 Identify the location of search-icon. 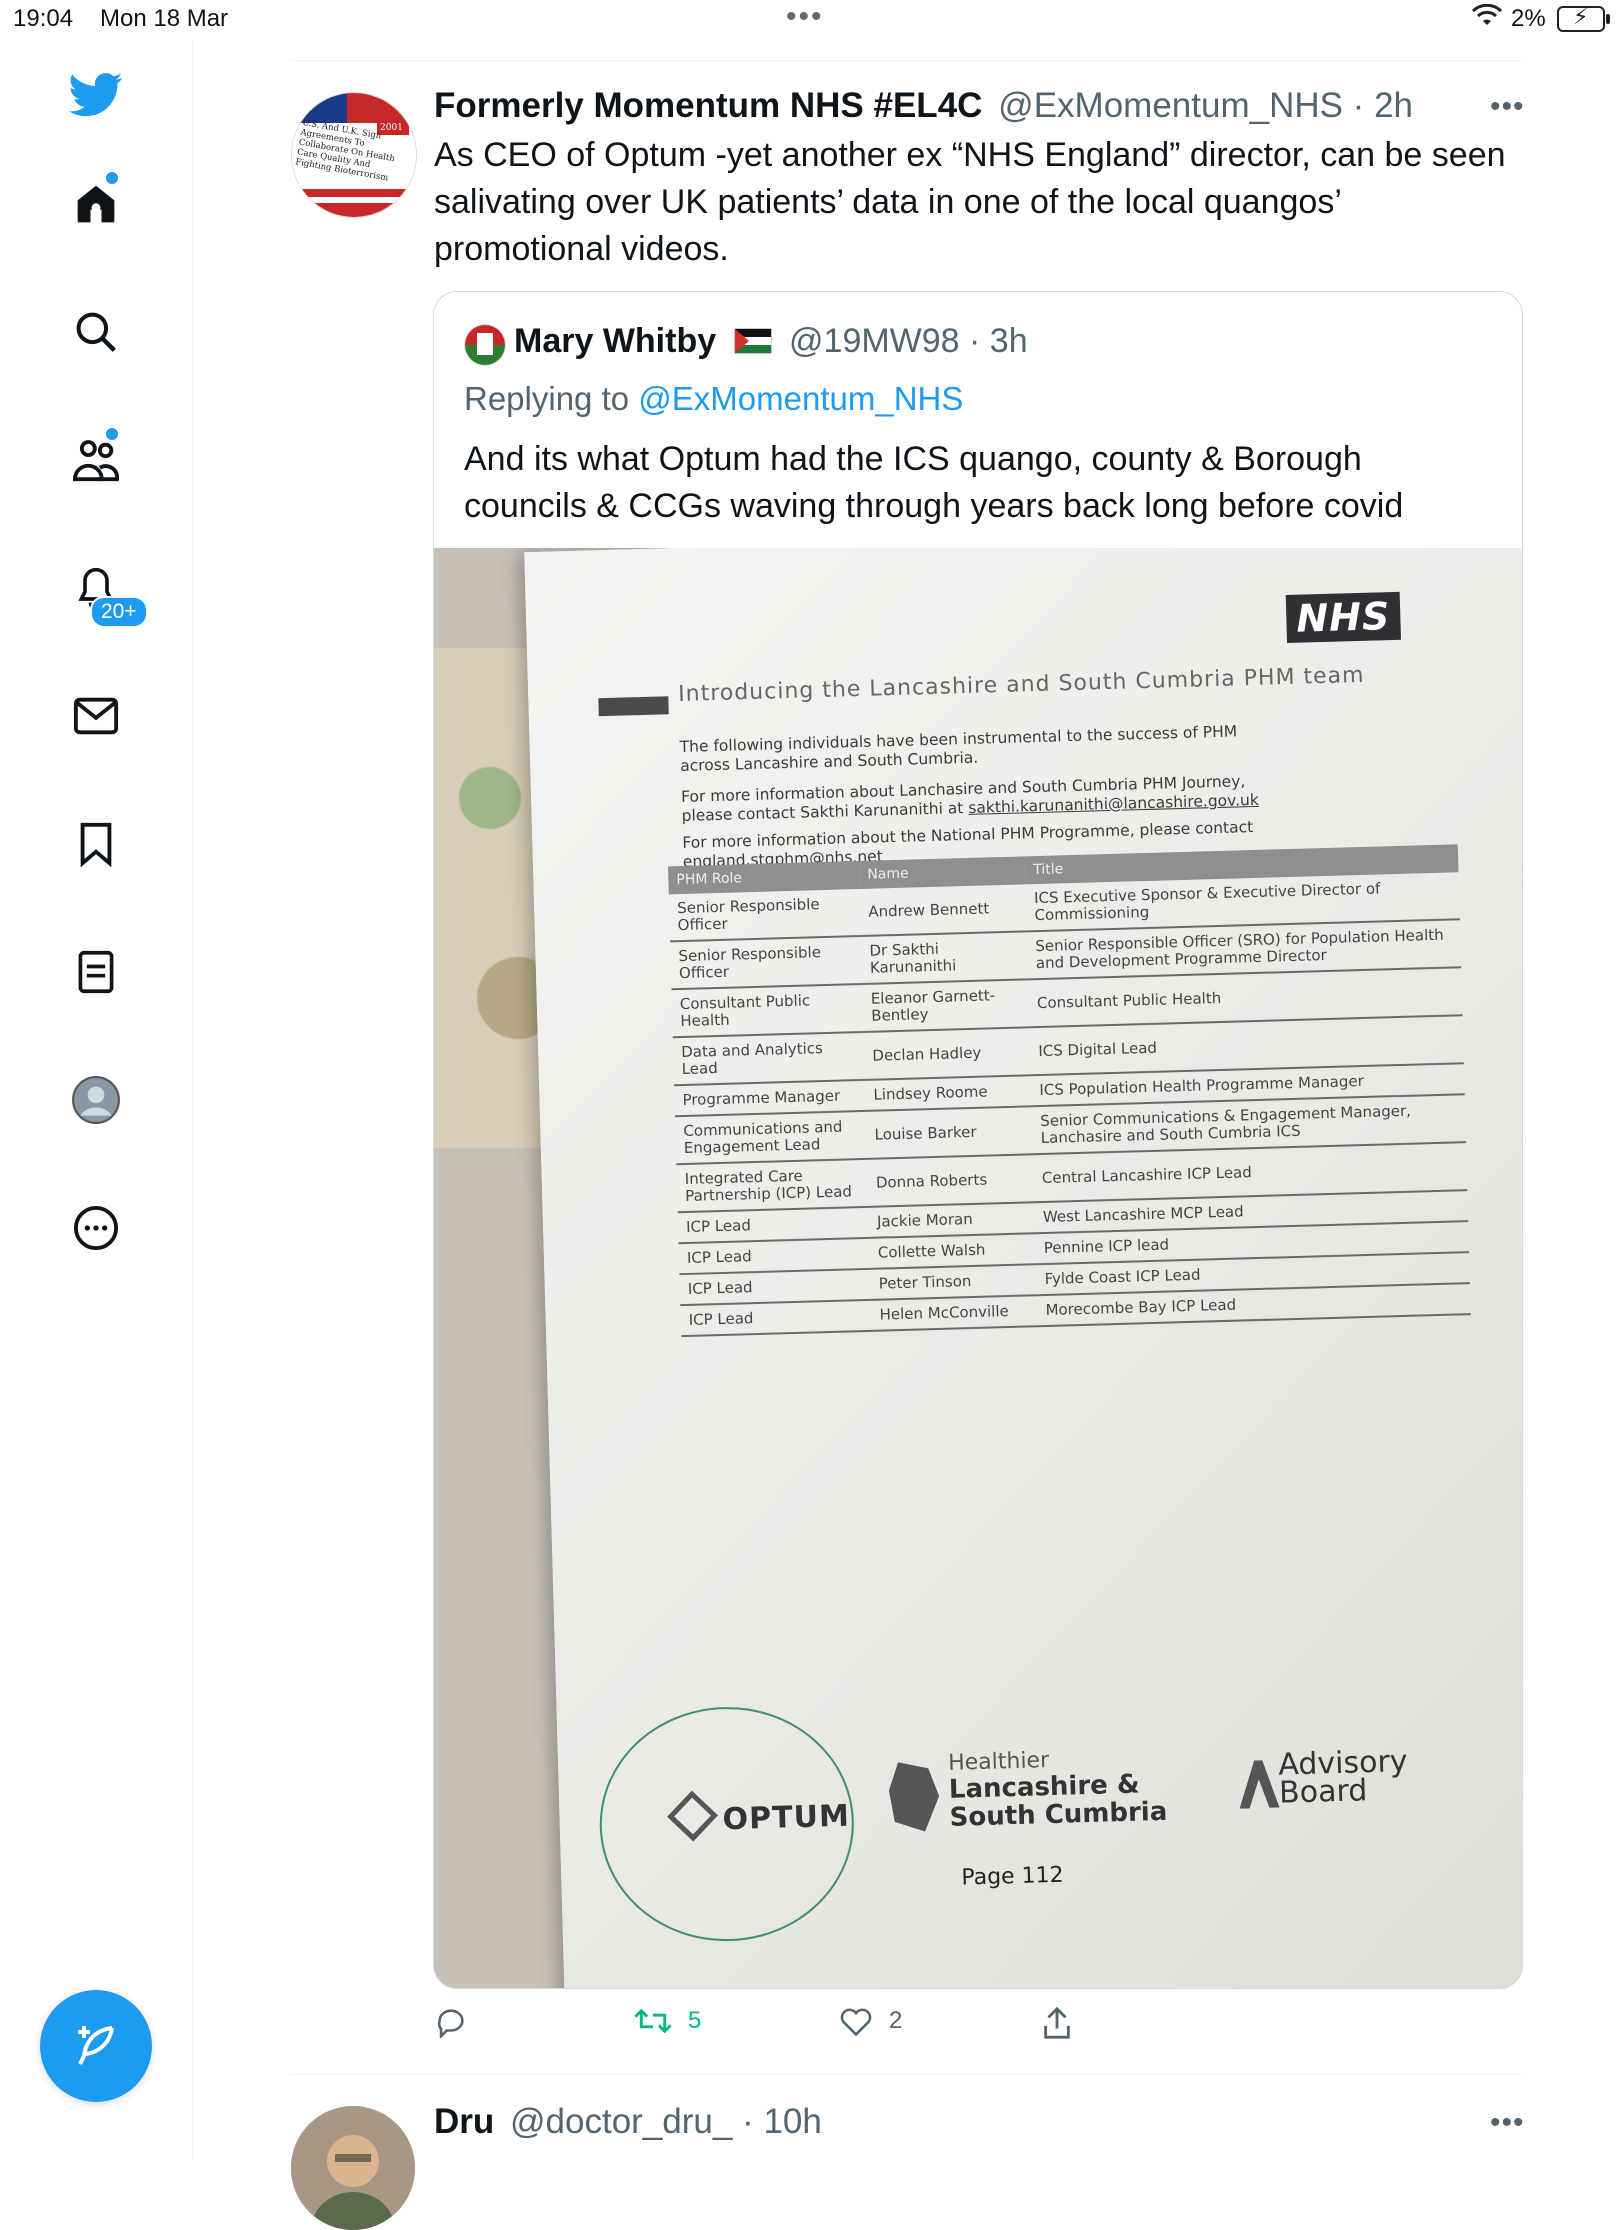
(96, 332).